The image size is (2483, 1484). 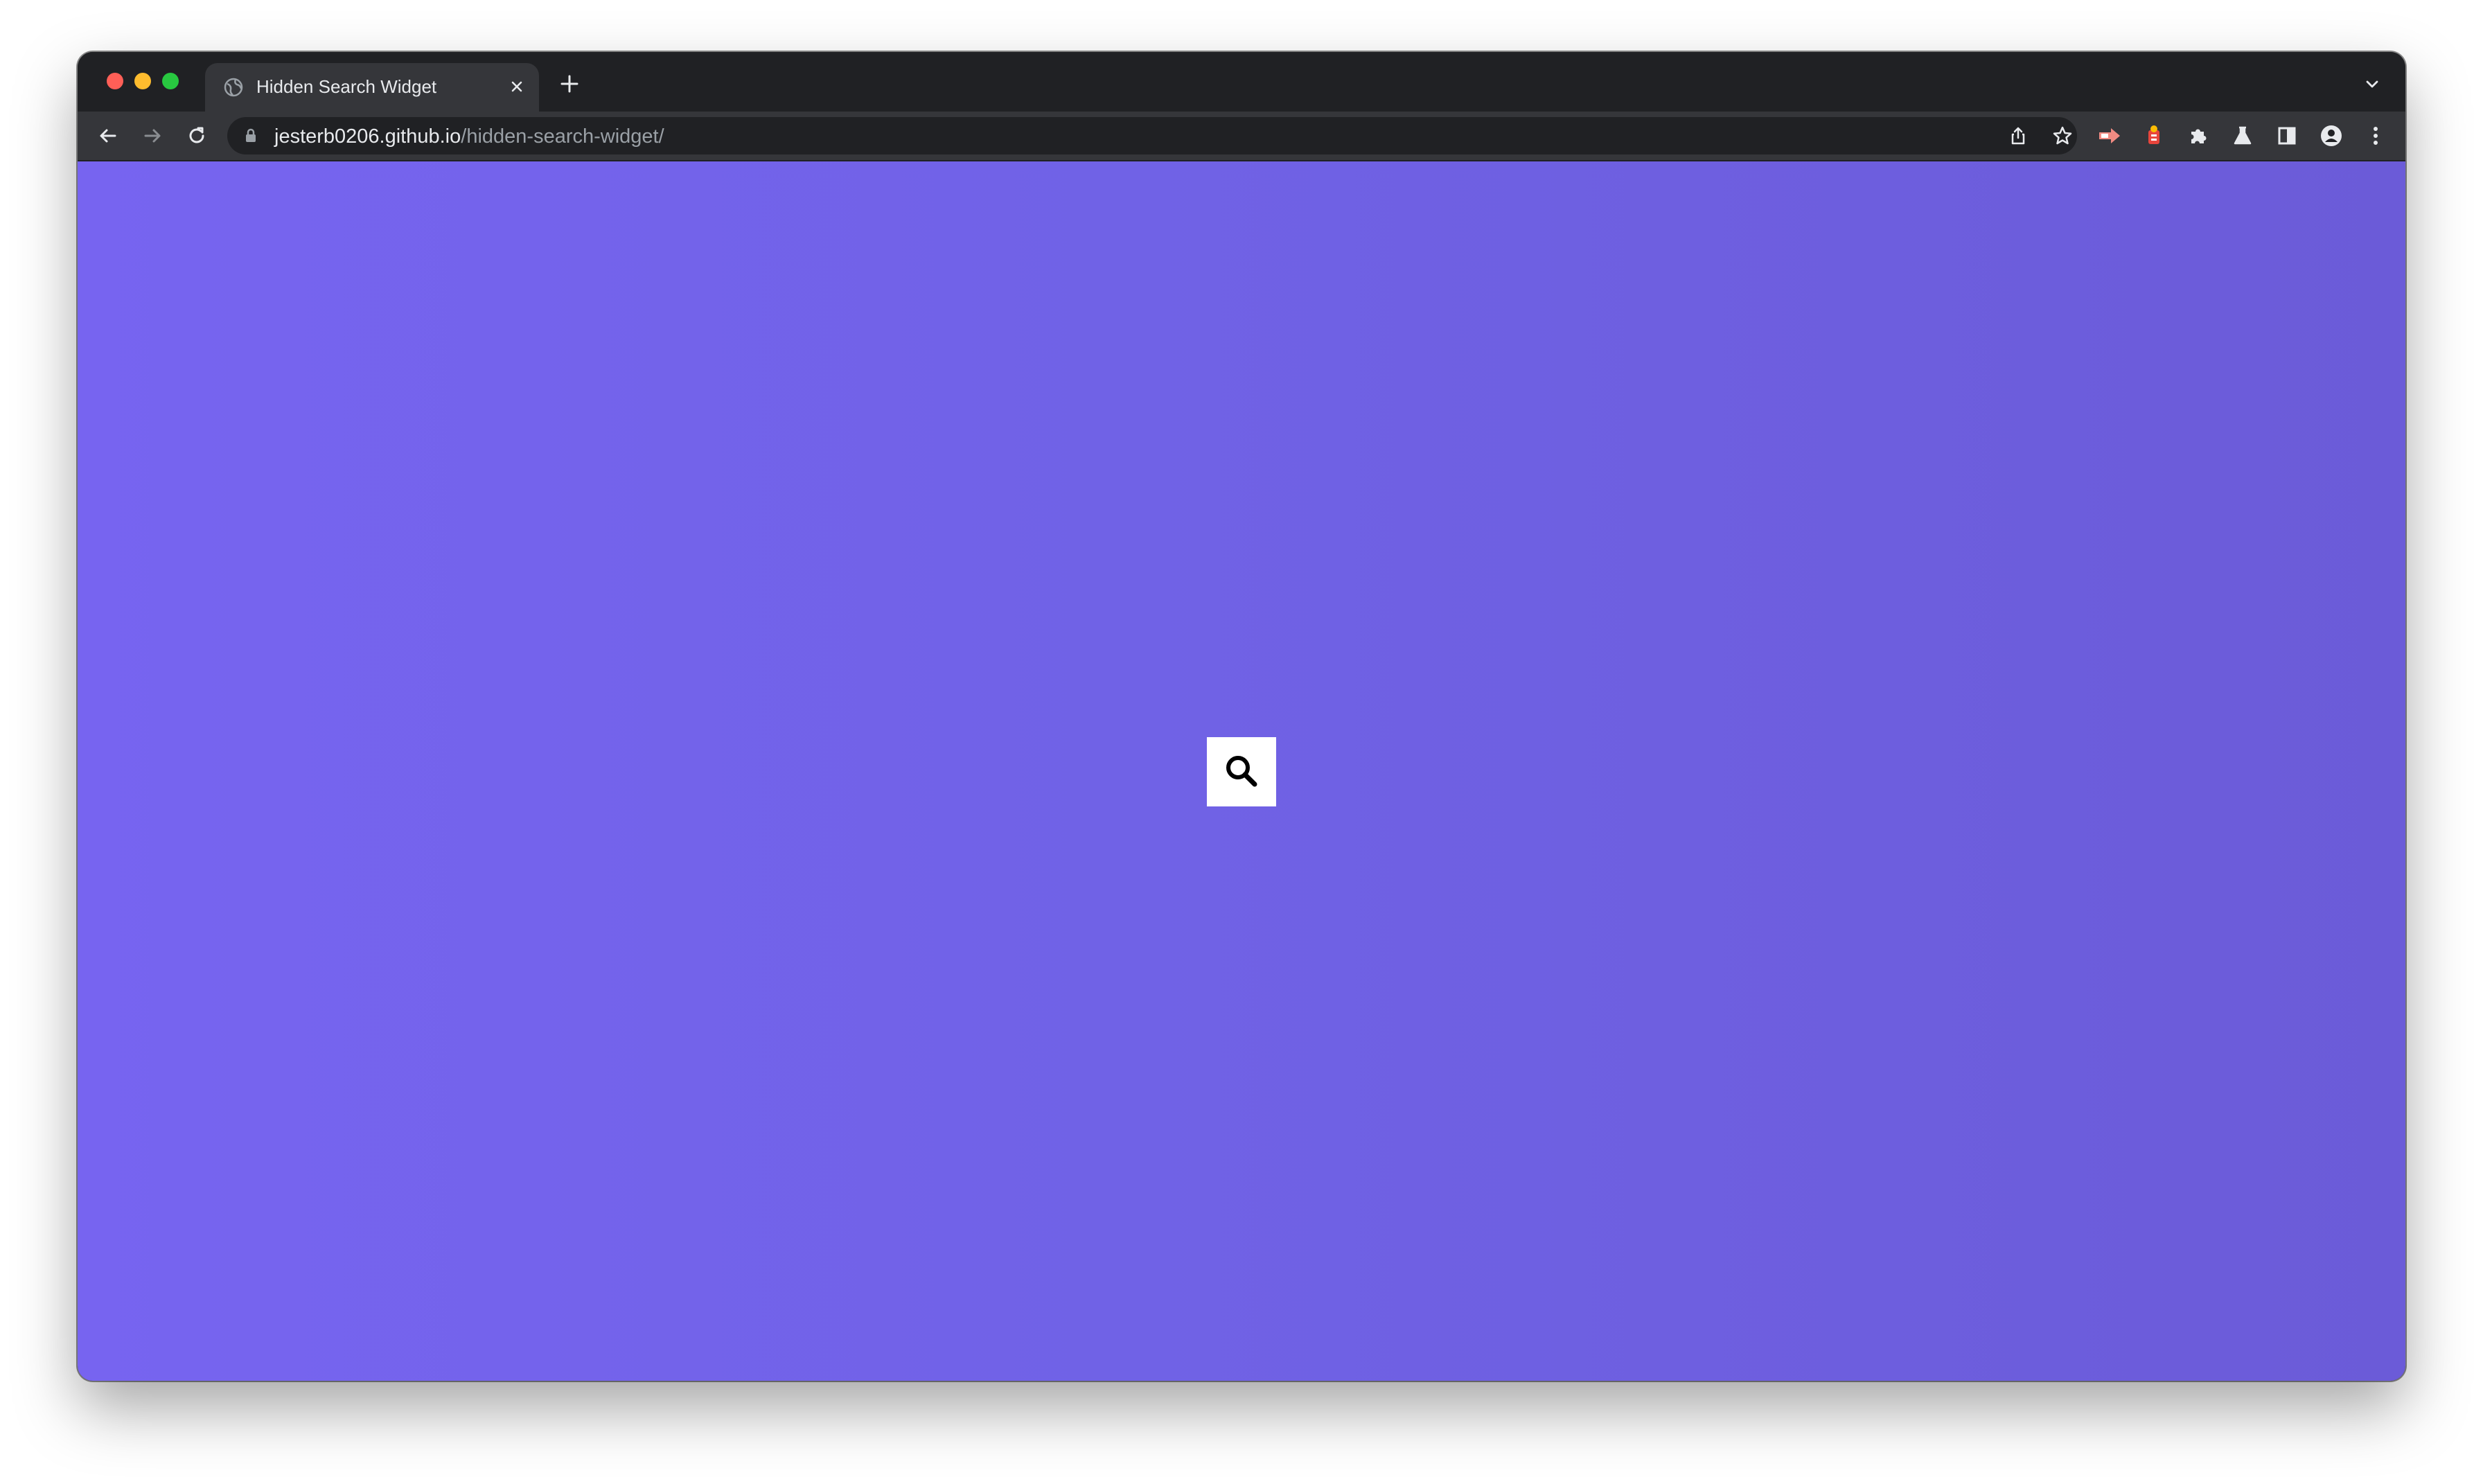 I want to click on lock-icon, so click(x=250, y=135).